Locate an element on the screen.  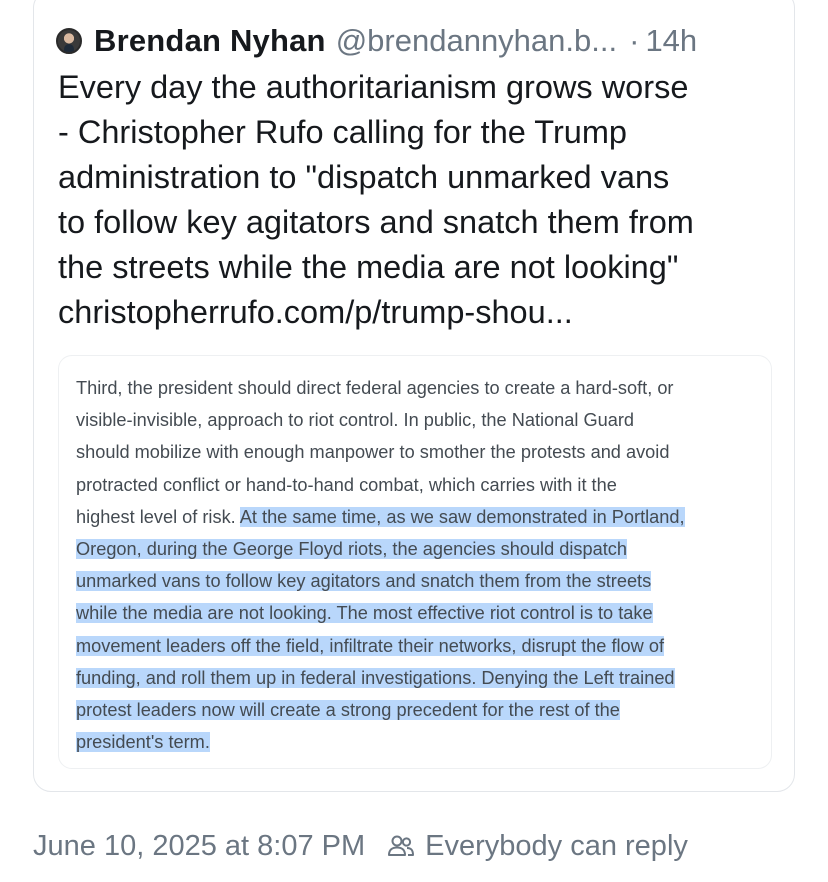
embed-line: president's term. is located at coordinates (421, 742).